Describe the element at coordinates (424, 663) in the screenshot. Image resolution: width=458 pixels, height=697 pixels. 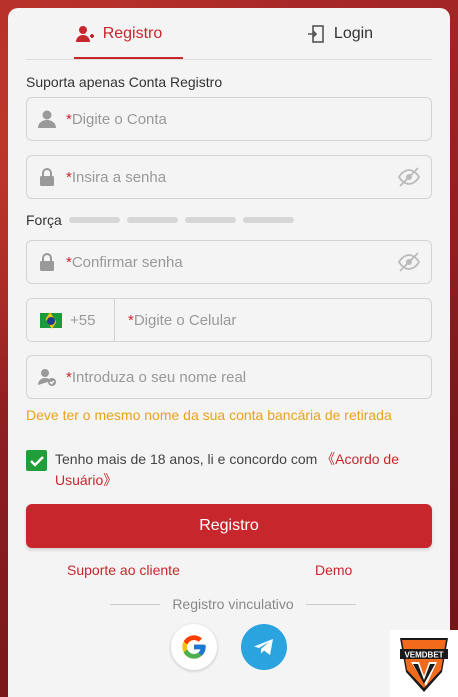
I see `vemdbet-logo: VEMDBET` at that location.